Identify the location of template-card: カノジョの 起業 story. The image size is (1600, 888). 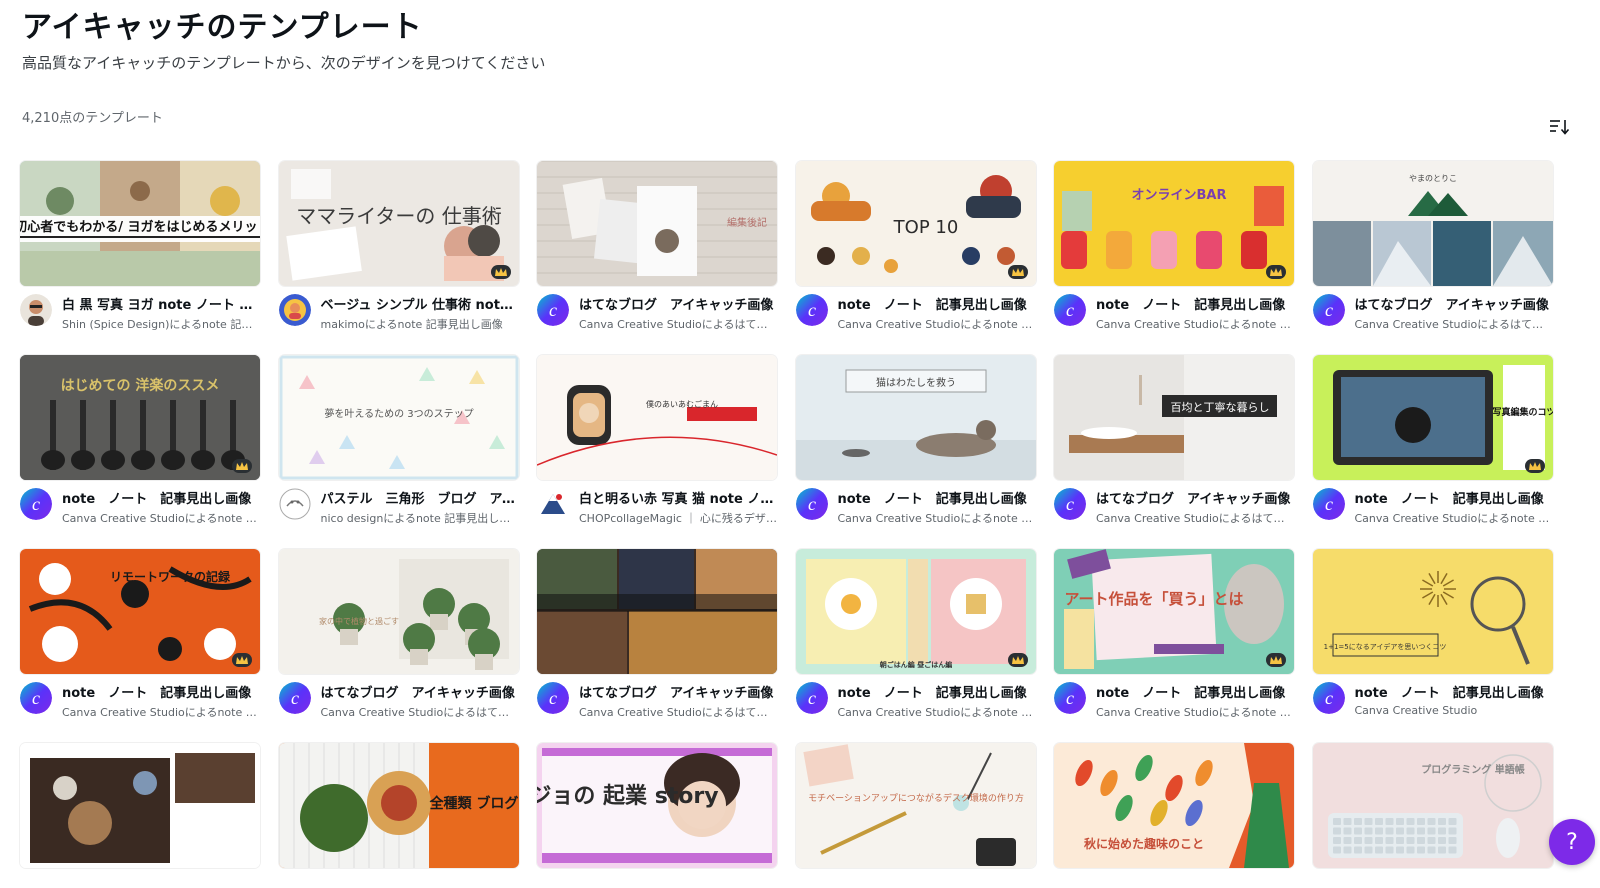
(657, 815).